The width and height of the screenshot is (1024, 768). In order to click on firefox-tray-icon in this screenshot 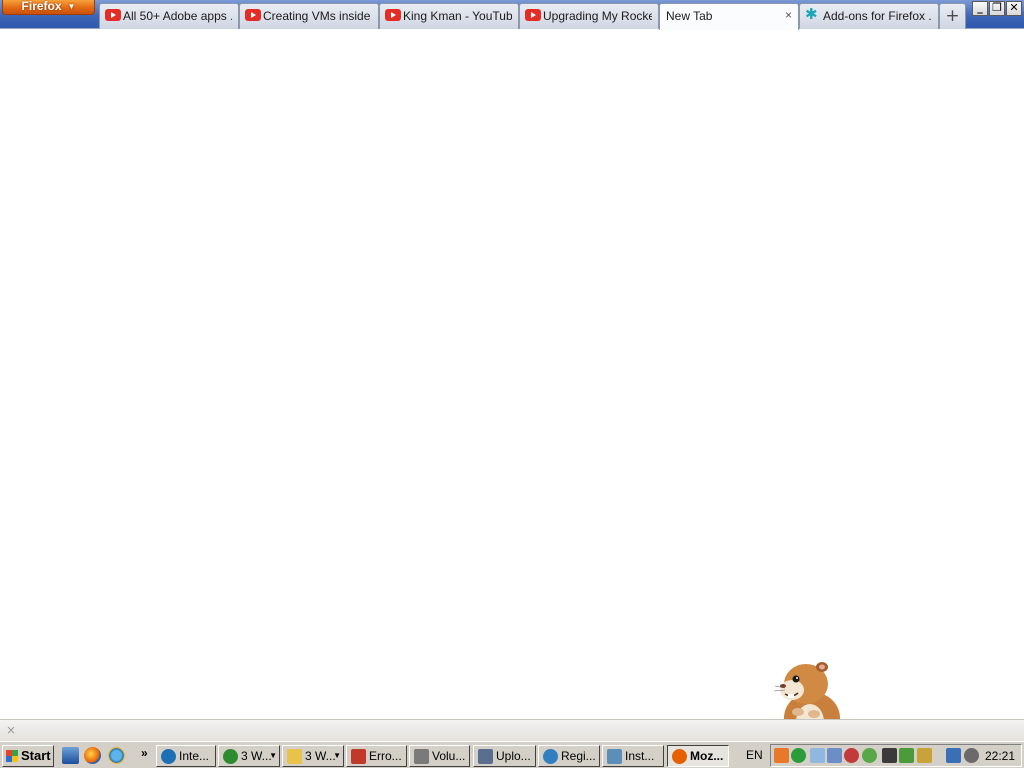, I will do `click(781, 755)`.